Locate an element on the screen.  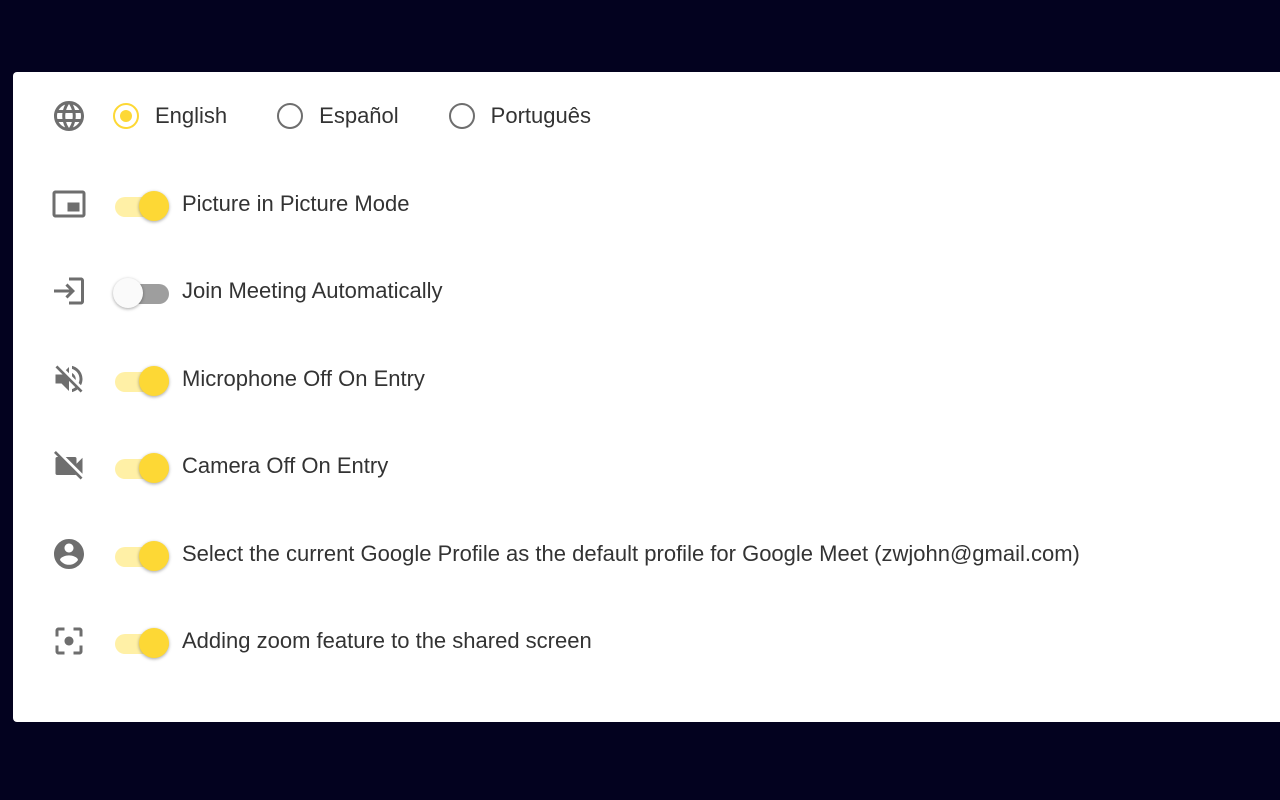
volume-off-icon is located at coordinates (69, 379).